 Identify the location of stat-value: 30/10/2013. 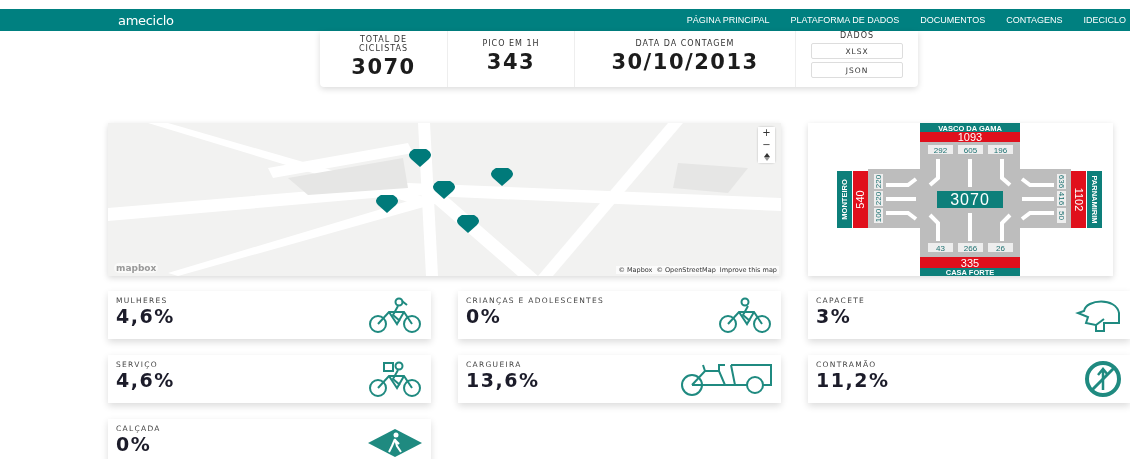
(685, 62).